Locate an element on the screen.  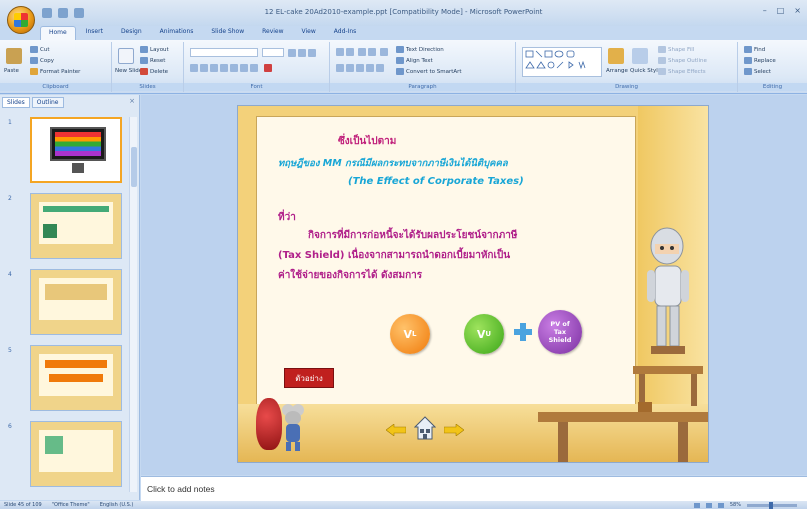
columns-icon is located at coordinates (380, 68).